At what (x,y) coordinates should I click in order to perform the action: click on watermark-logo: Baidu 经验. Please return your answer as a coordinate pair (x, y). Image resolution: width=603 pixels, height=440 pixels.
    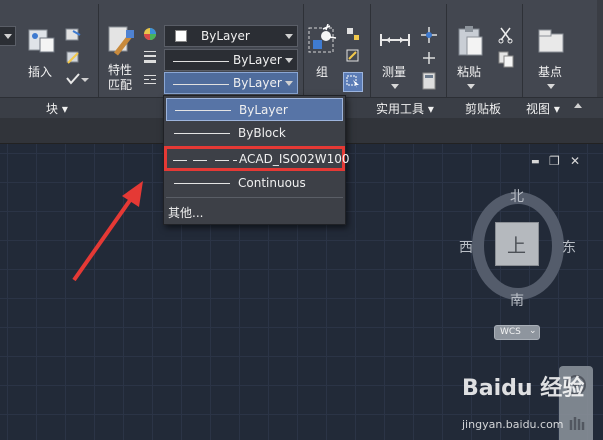
    Looking at the image, I should click on (523, 388).